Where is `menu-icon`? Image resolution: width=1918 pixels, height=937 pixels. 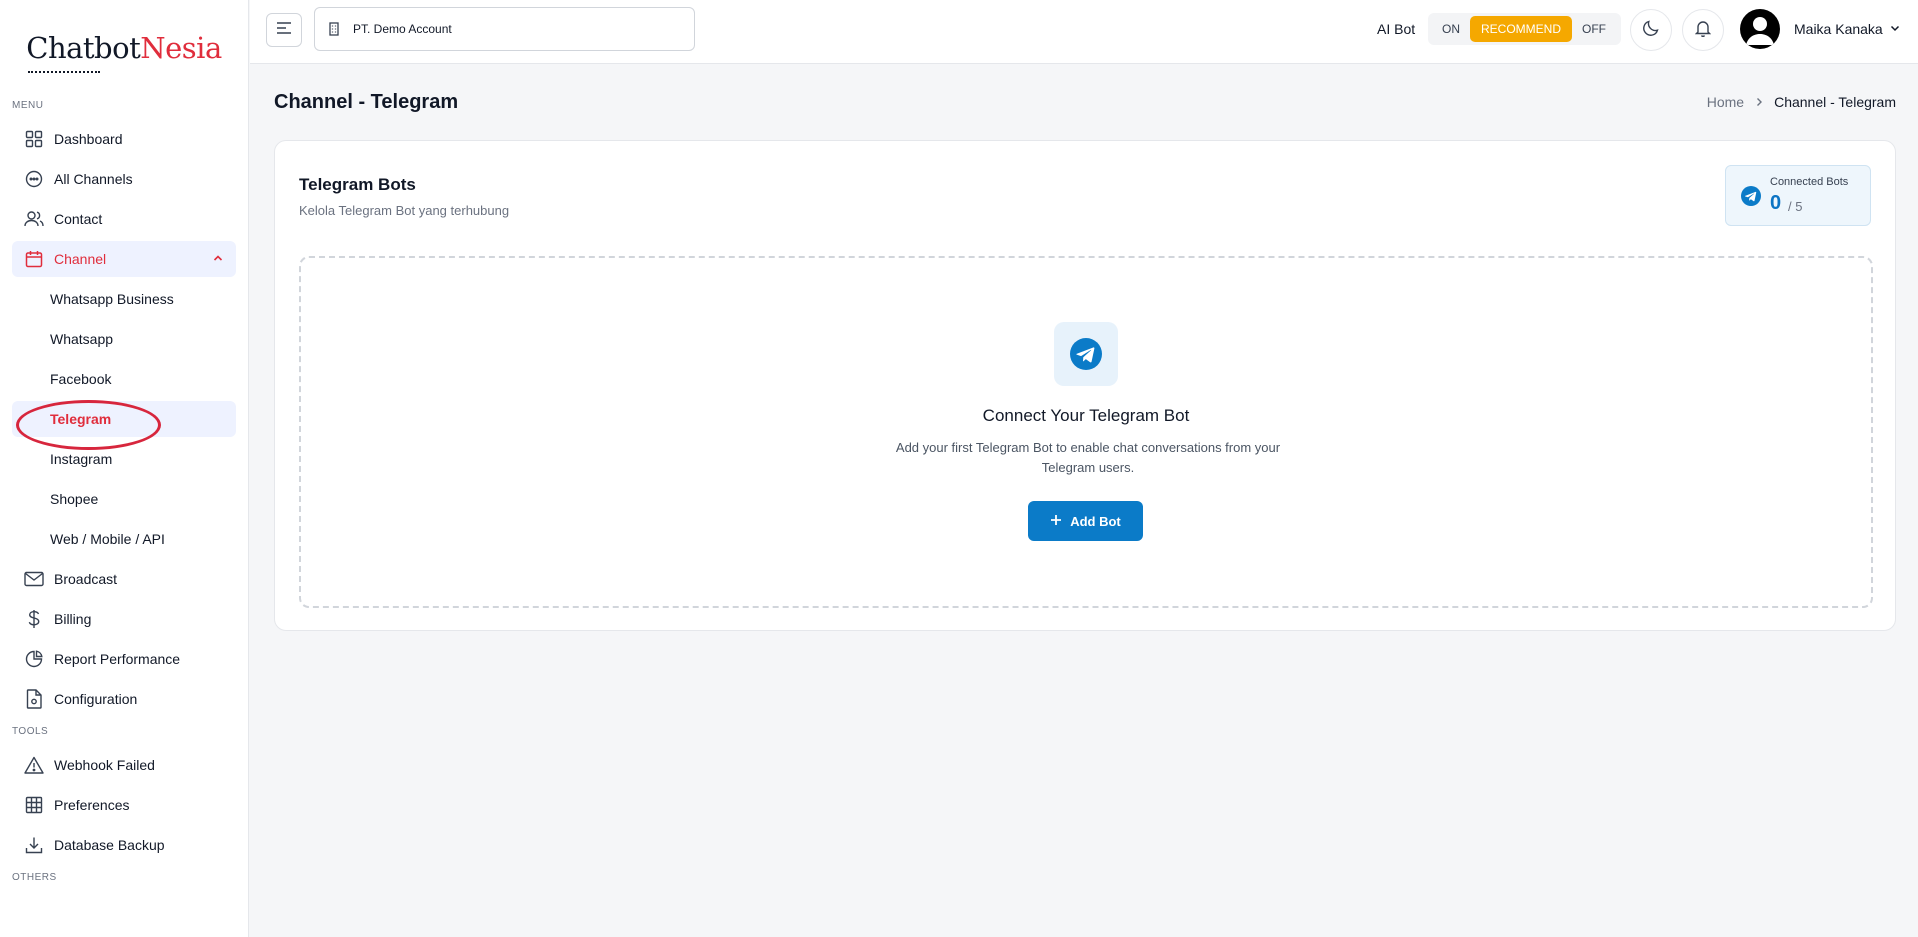
menu-icon is located at coordinates (284, 30).